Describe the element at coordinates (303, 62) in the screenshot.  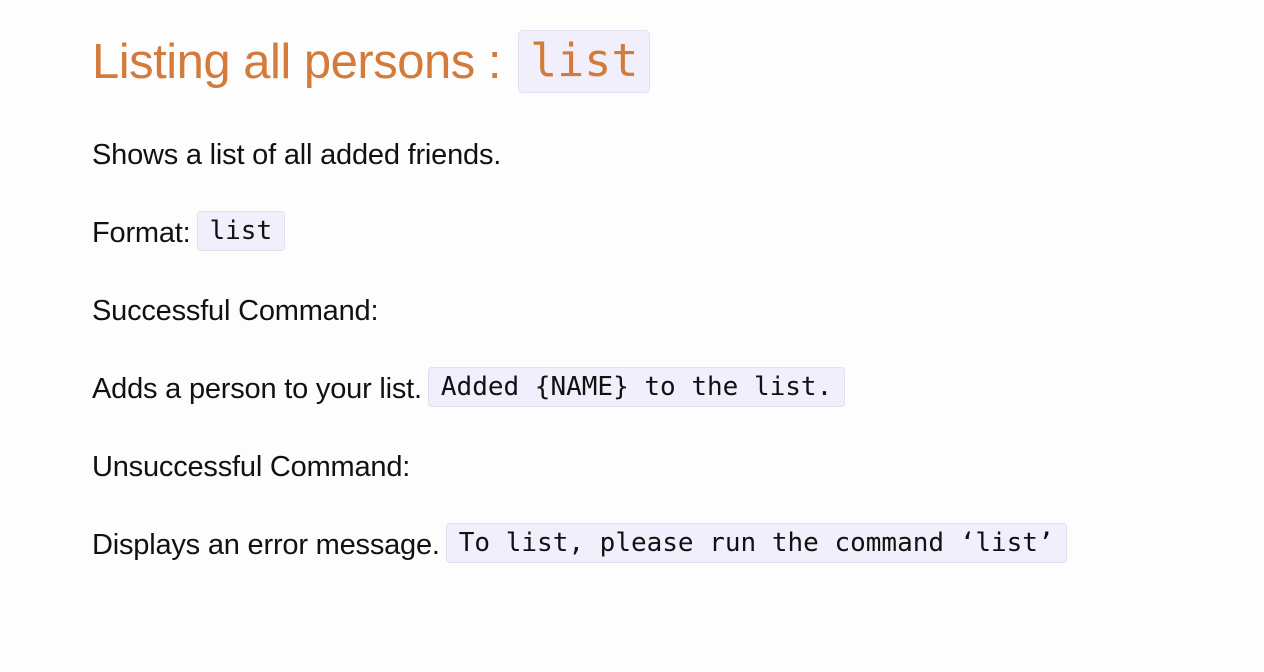
I see `heading-text: Listing all persons :` at that location.